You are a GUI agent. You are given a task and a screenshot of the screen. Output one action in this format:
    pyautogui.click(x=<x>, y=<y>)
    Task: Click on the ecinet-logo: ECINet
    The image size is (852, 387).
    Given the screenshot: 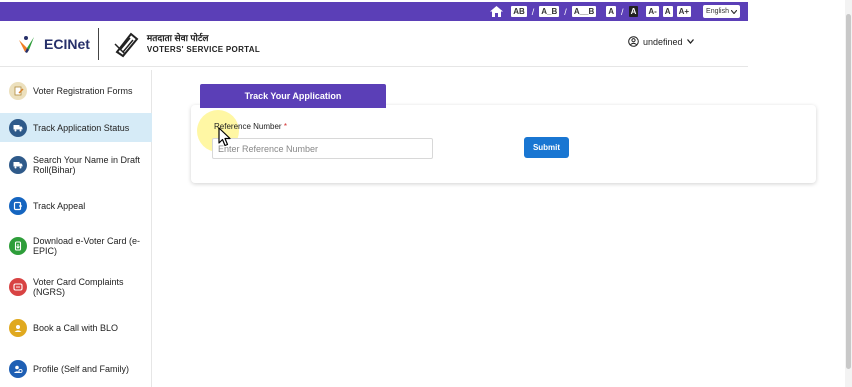 What is the action you would take?
    pyautogui.click(x=53, y=44)
    